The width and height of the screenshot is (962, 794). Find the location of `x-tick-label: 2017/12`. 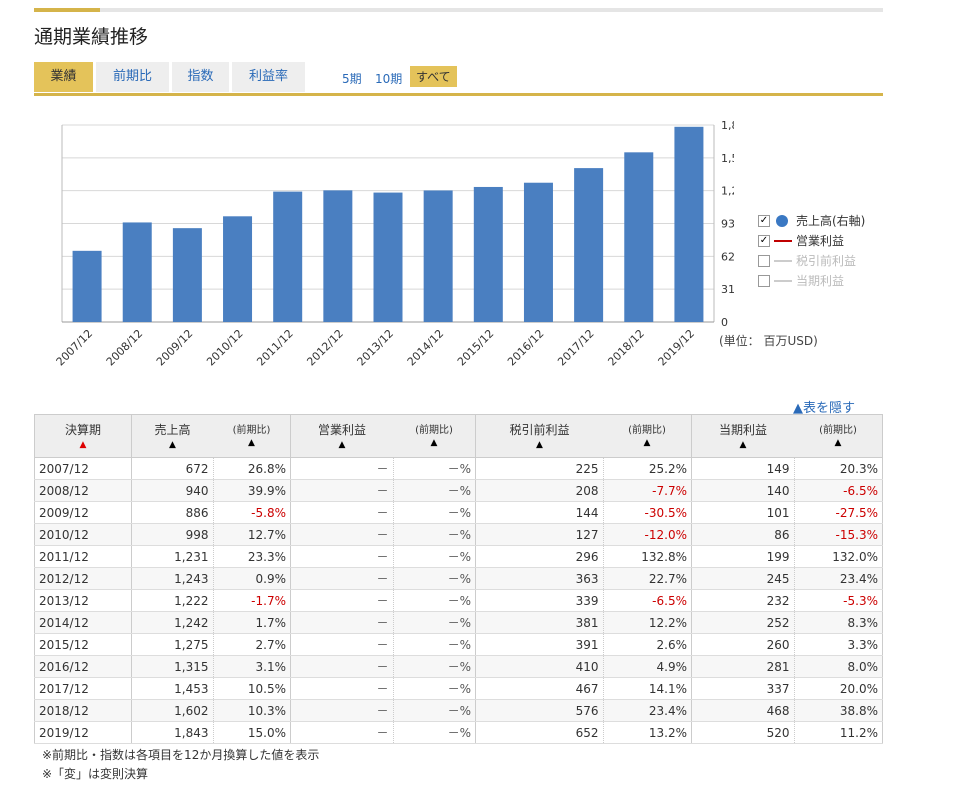

x-tick-label: 2017/12 is located at coordinates (576, 348).